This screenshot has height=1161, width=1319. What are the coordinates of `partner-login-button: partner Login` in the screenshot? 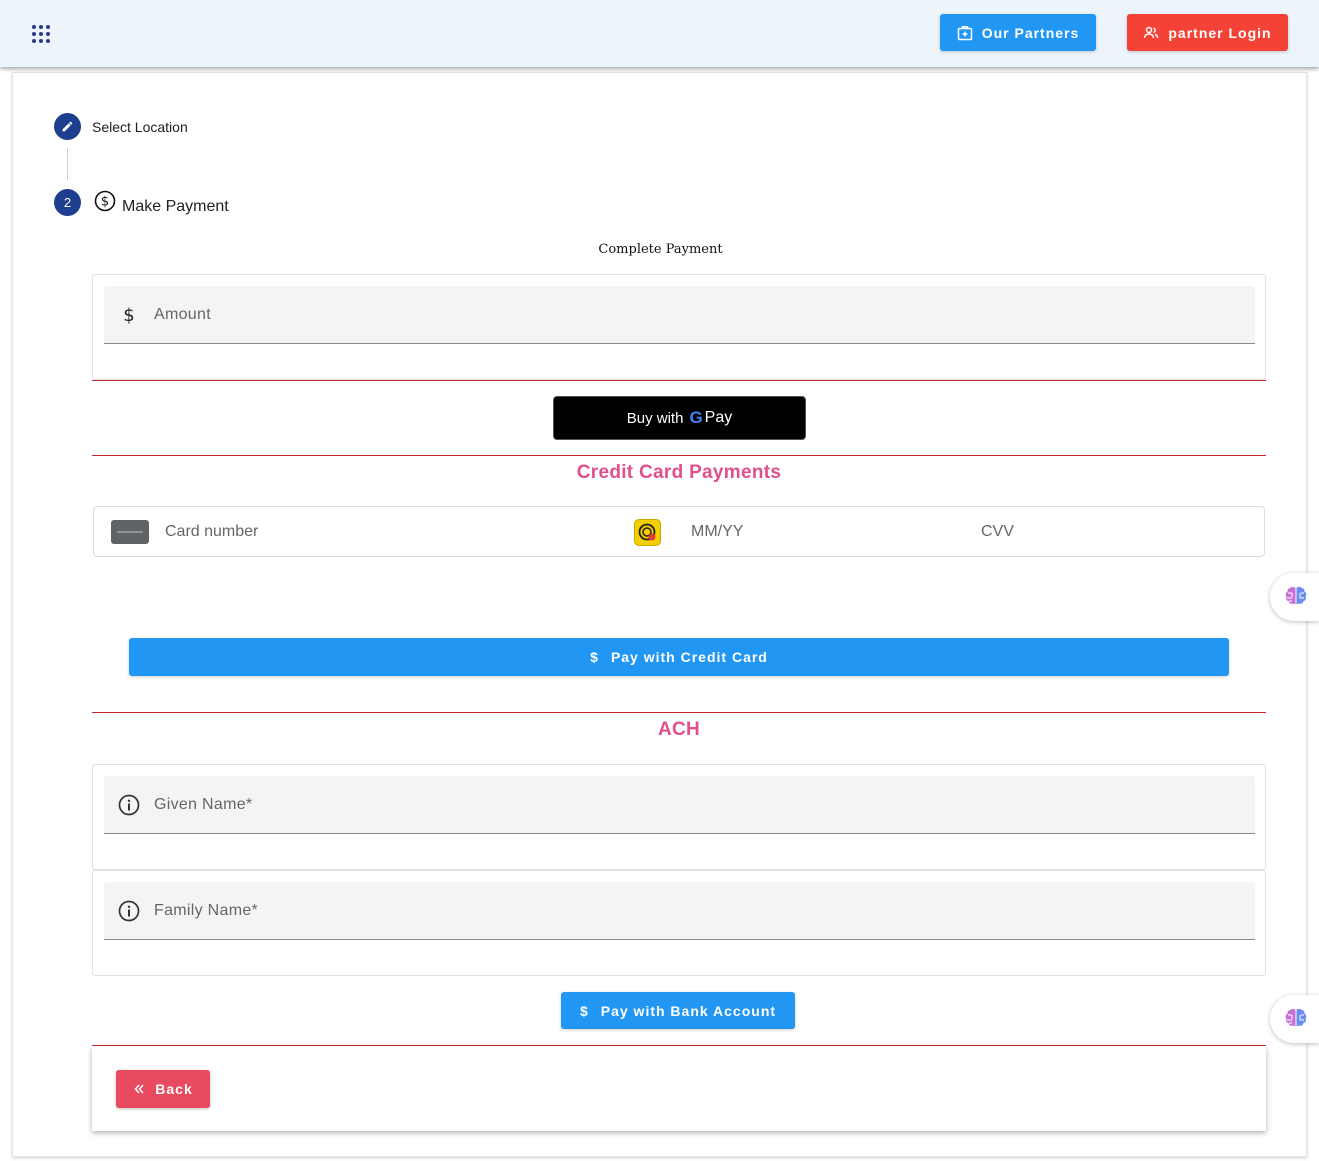 It's located at (1207, 32).